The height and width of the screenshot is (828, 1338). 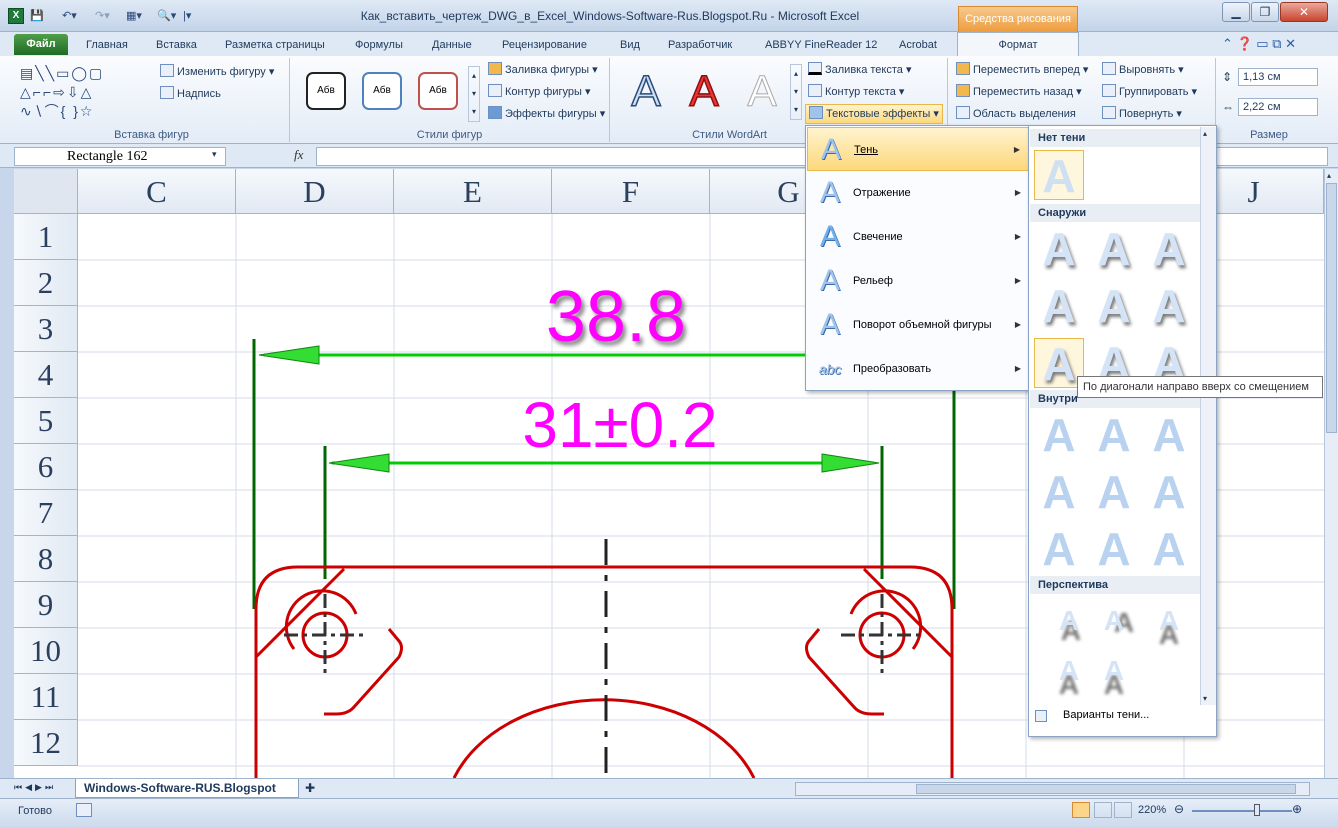 What do you see at coordinates (1081, 810) in the screenshot?
I see `normal-view-icon` at bounding box center [1081, 810].